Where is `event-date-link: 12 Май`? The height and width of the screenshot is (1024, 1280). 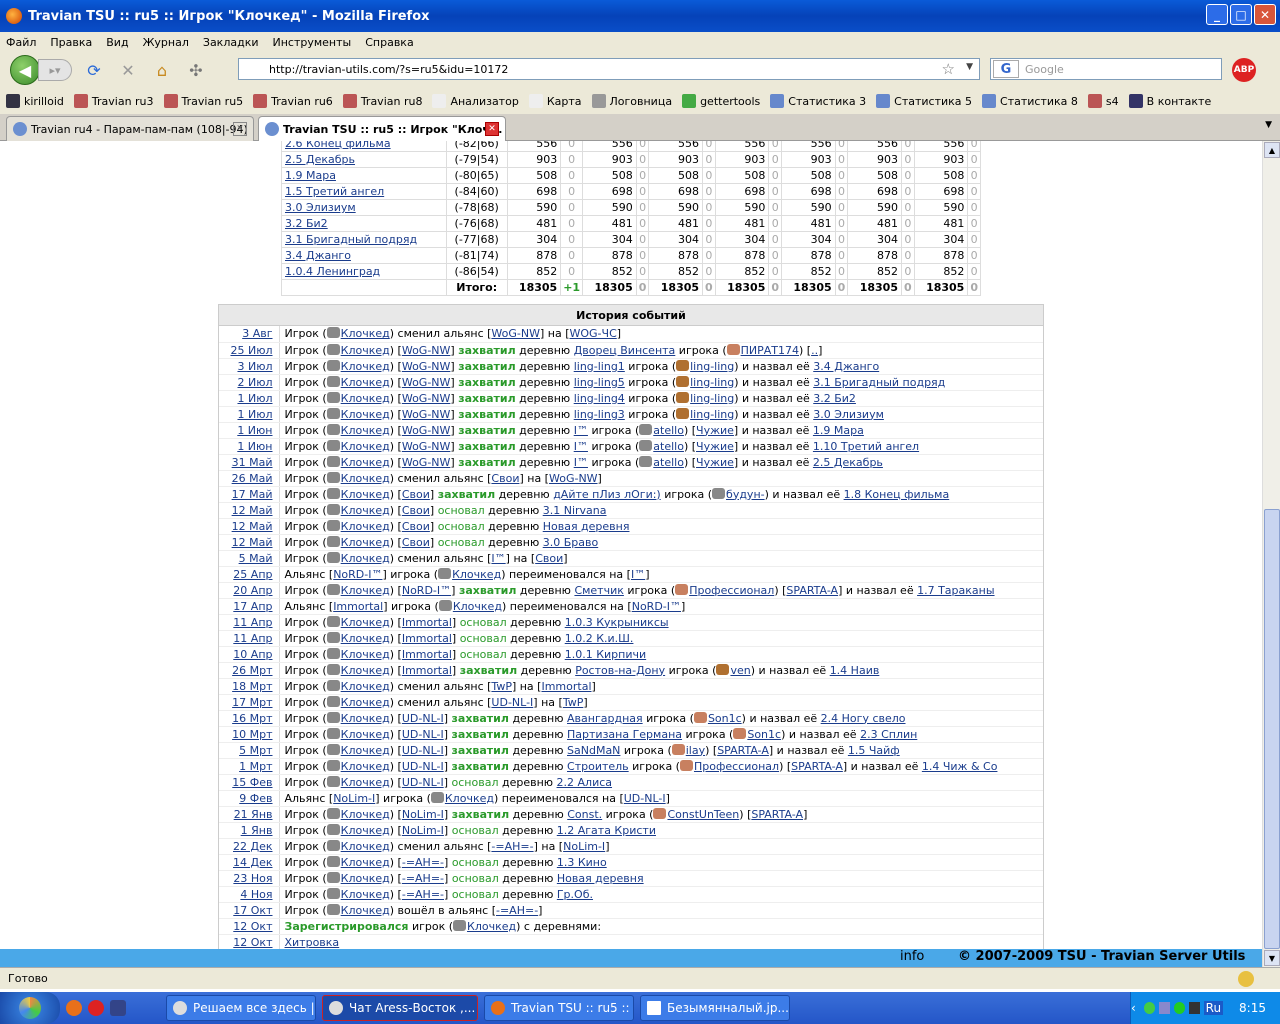 event-date-link: 12 Май is located at coordinates (252, 542).